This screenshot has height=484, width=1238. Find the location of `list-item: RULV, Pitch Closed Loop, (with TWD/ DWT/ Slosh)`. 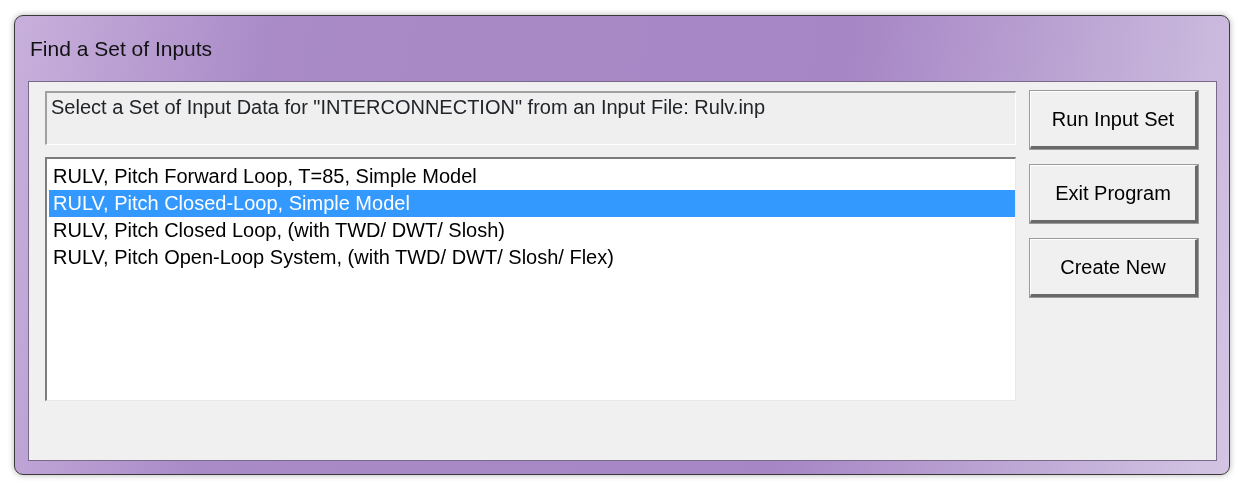

list-item: RULV, Pitch Closed Loop, (with TWD/ DWT/ Slosh) is located at coordinates (532, 230).